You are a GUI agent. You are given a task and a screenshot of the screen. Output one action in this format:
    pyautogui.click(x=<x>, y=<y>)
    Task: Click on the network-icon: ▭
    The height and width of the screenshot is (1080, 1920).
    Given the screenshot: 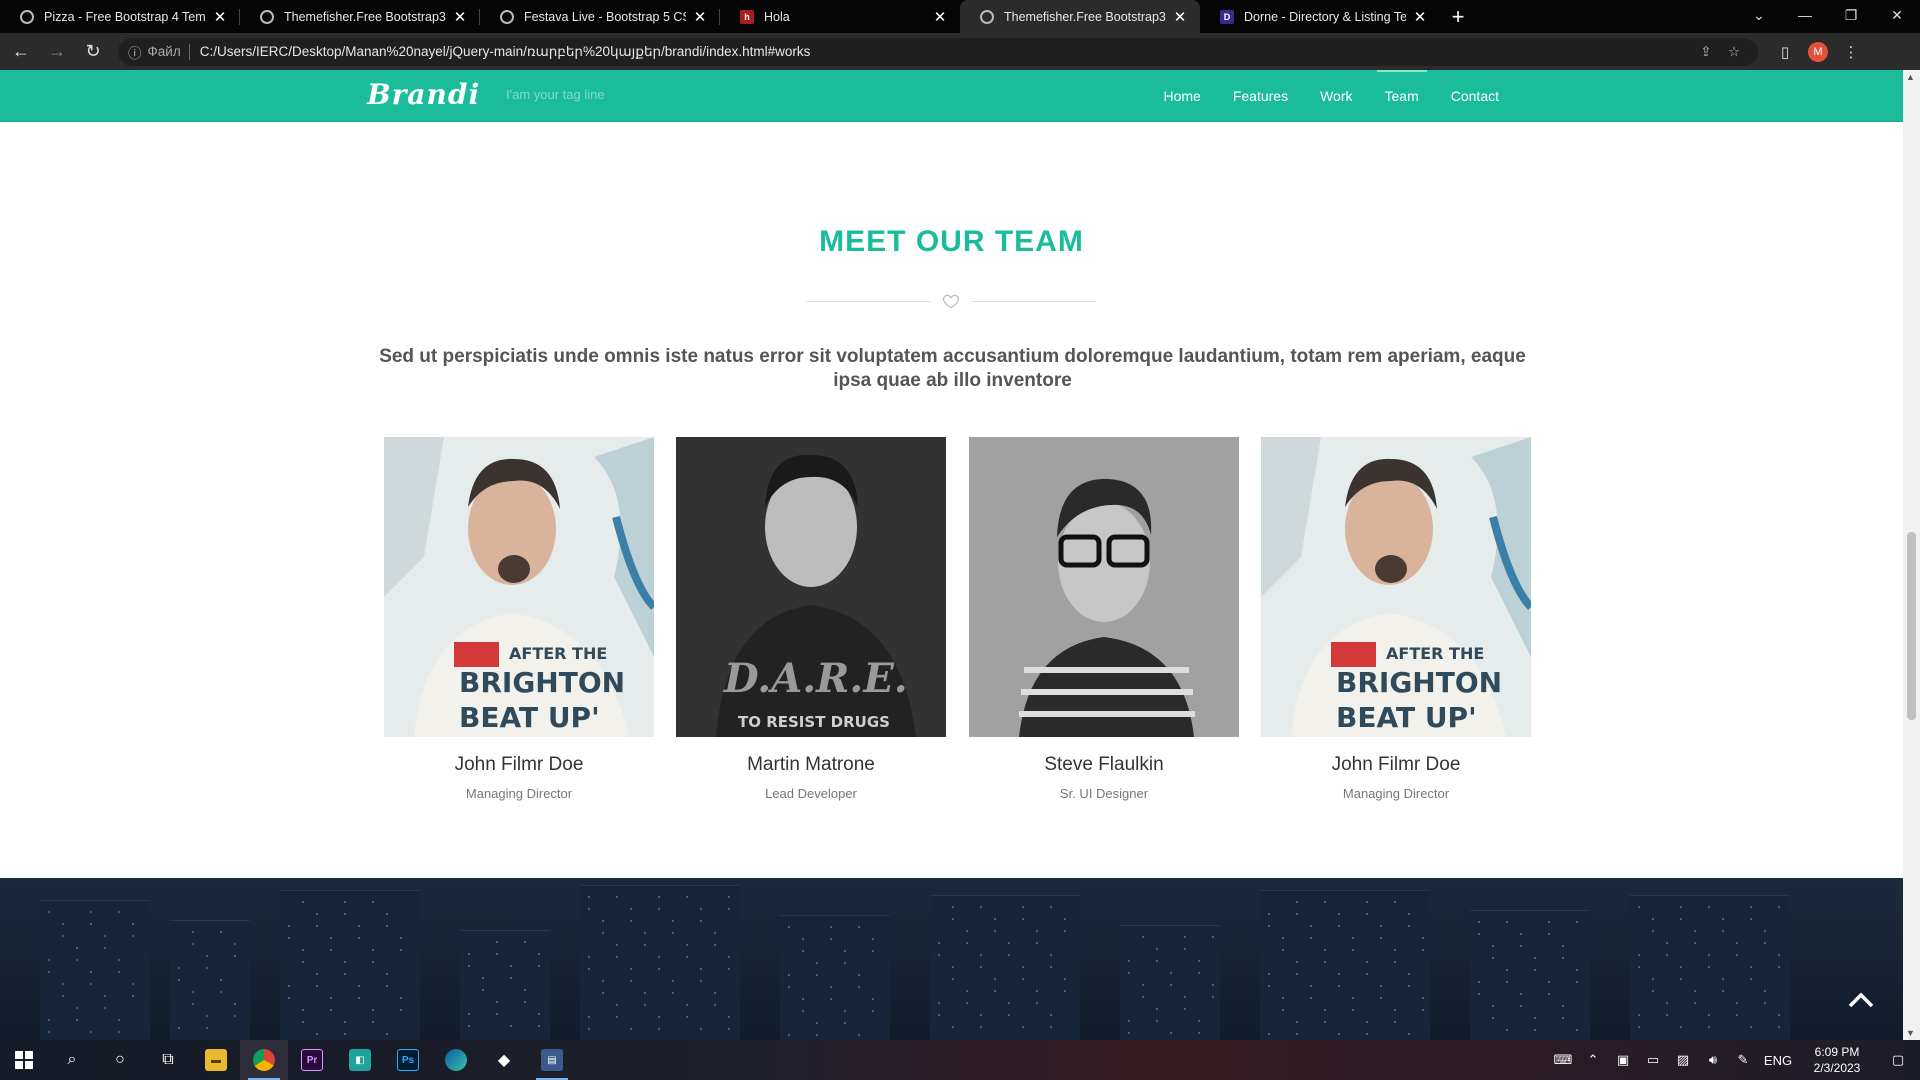 What is the action you would take?
    pyautogui.click(x=1653, y=1060)
    